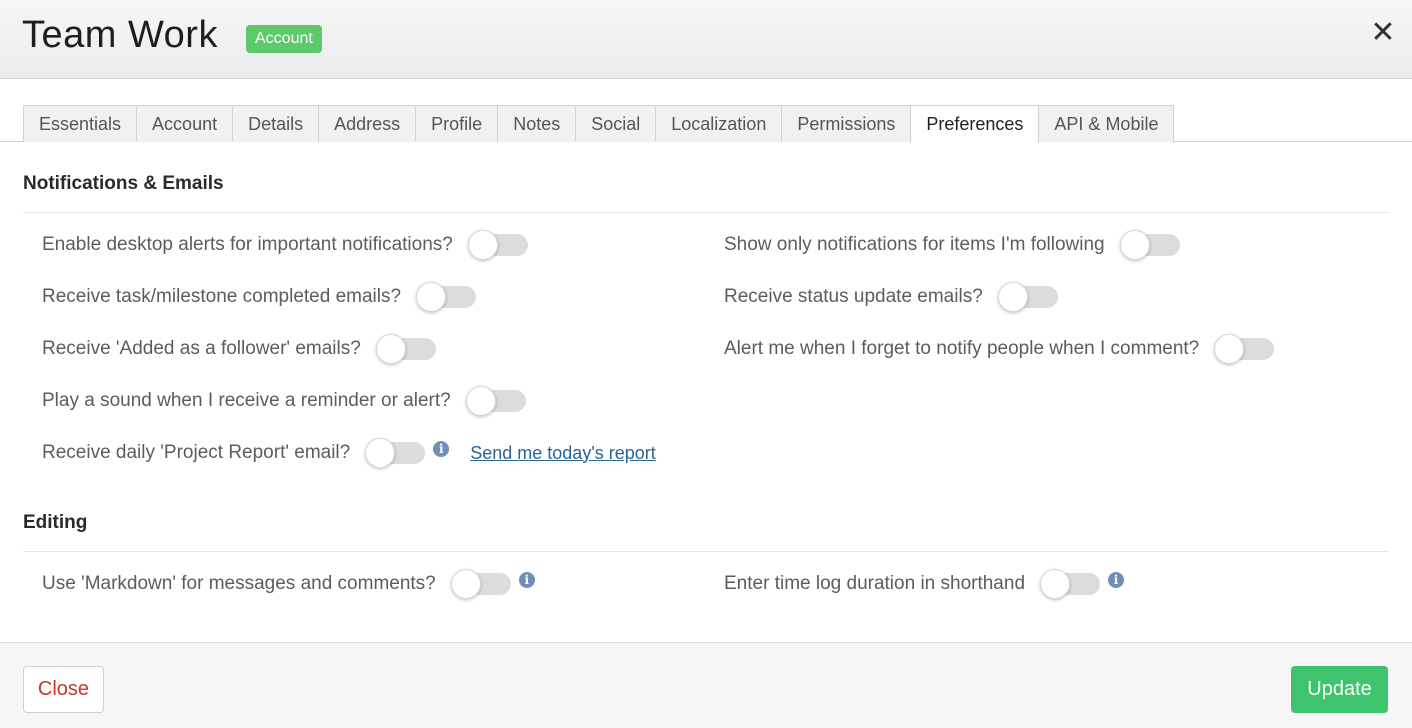  What do you see at coordinates (480, 584) in the screenshot?
I see `markdown-toggle` at bounding box center [480, 584].